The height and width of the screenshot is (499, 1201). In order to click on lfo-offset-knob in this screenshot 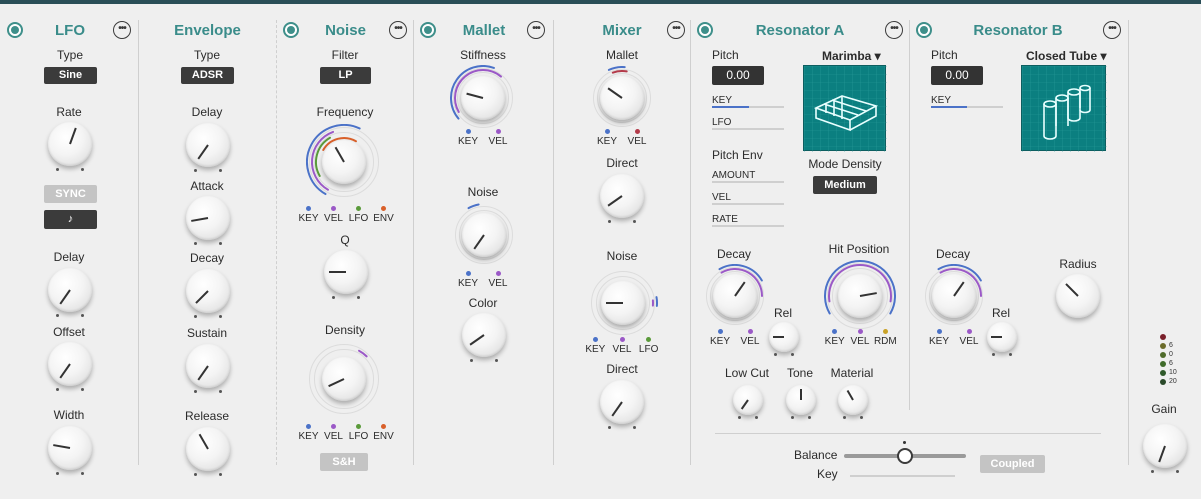, I will do `click(70, 367)`.